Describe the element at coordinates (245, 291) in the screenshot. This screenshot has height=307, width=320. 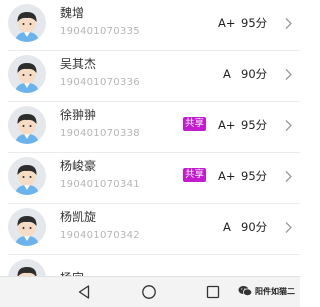
I see `wechat-icon` at that location.